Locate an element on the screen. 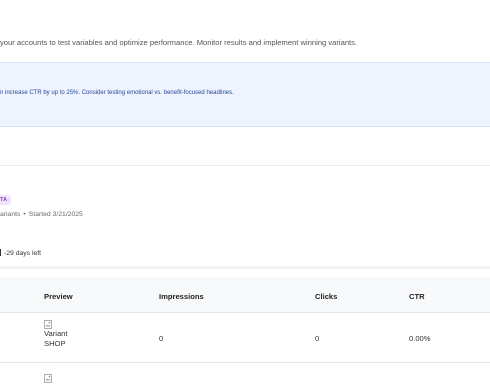  variant-alt-line: SHOP is located at coordinates (55, 343).